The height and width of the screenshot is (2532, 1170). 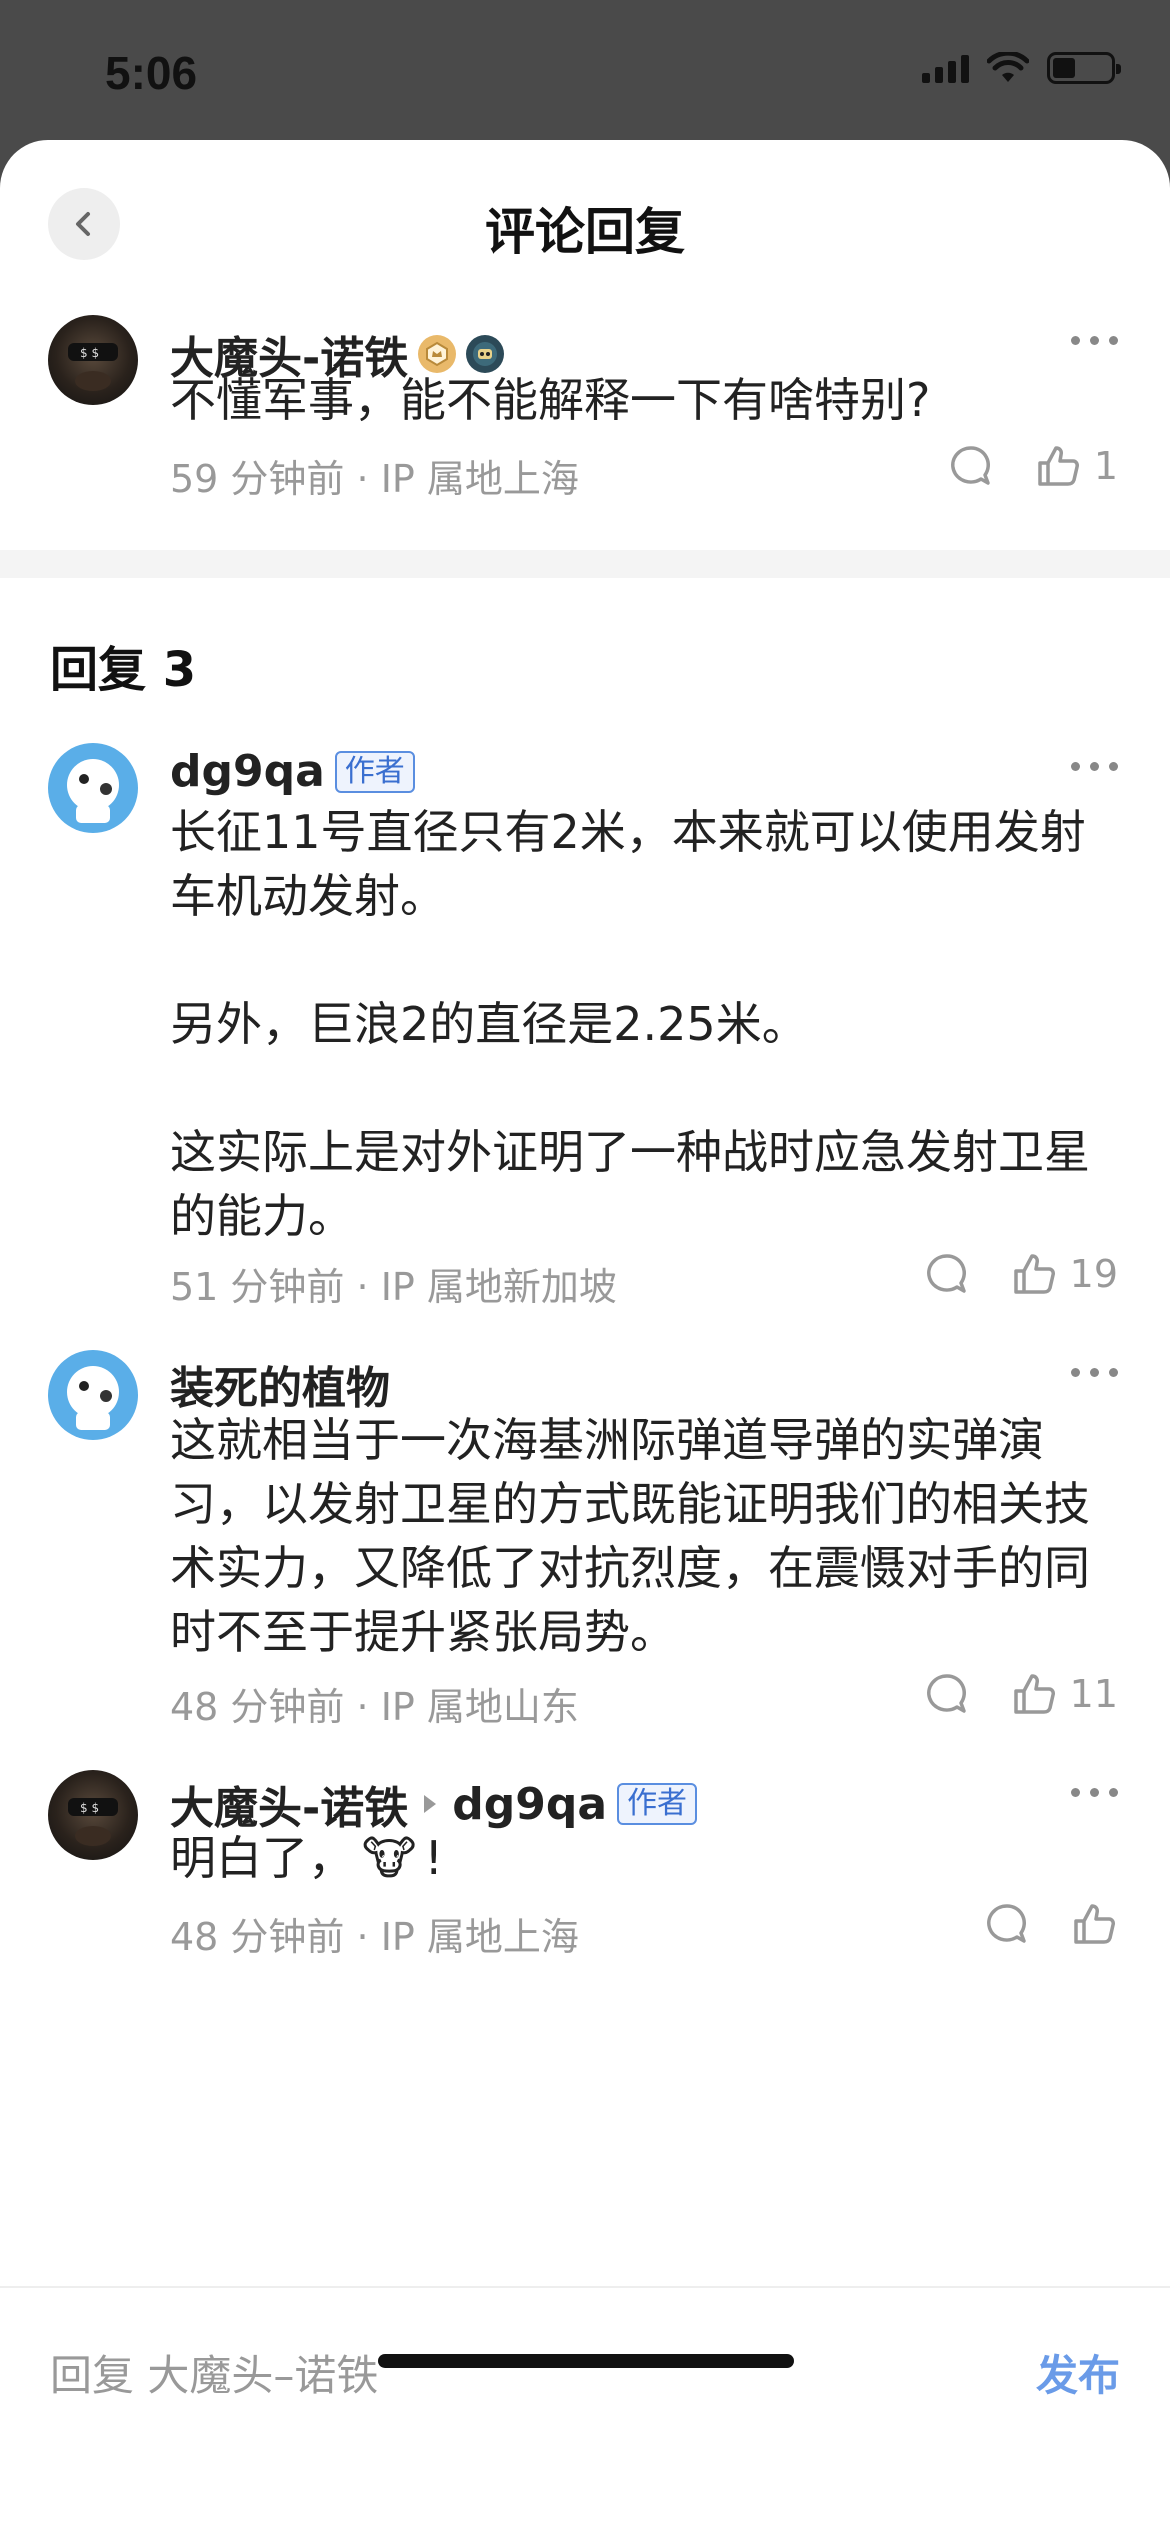 What do you see at coordinates (151, 73) in the screenshot?
I see `status-time: 5:06` at bounding box center [151, 73].